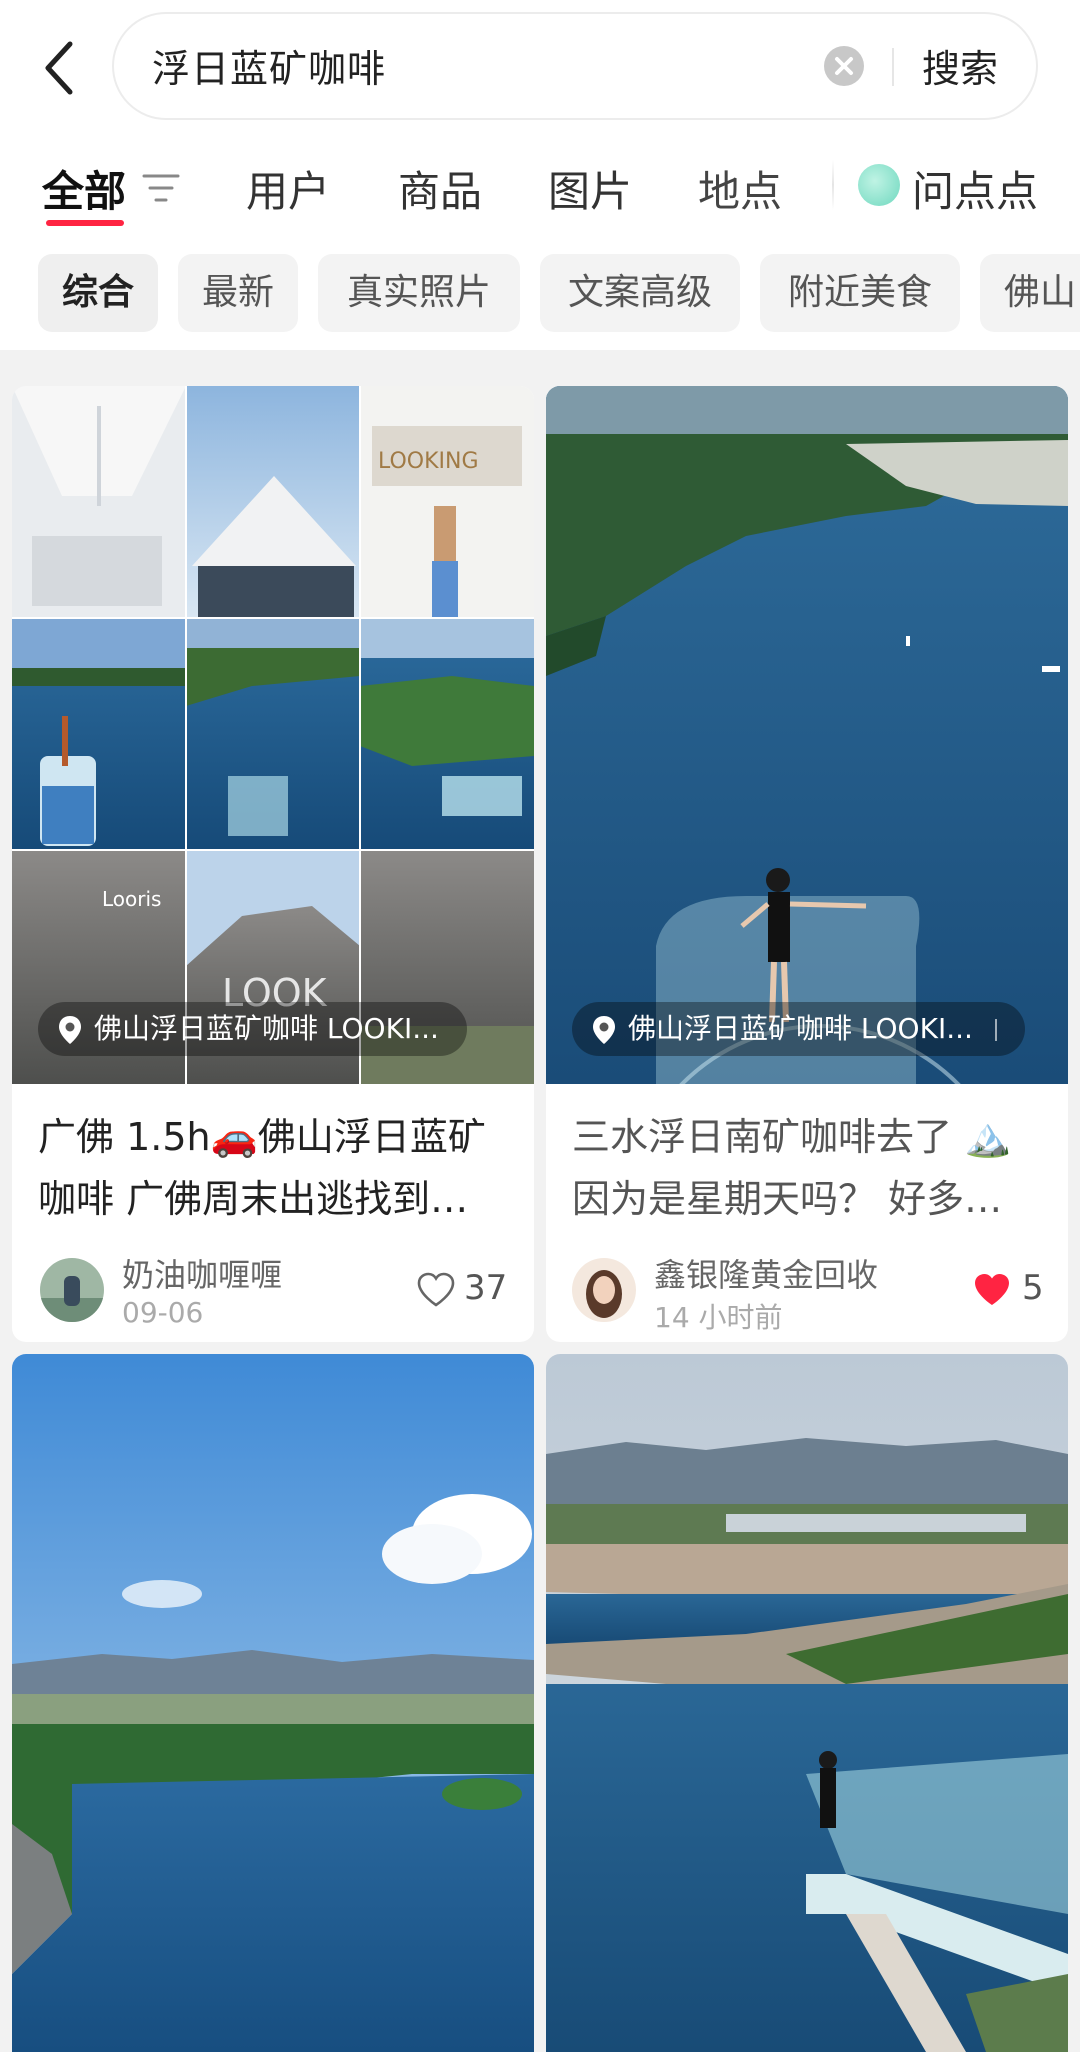 The image size is (1080, 2052). Describe the element at coordinates (575, 66) in the screenshot. I see `search-bar: 浮日蓝矿咖啡 搜索` at that location.